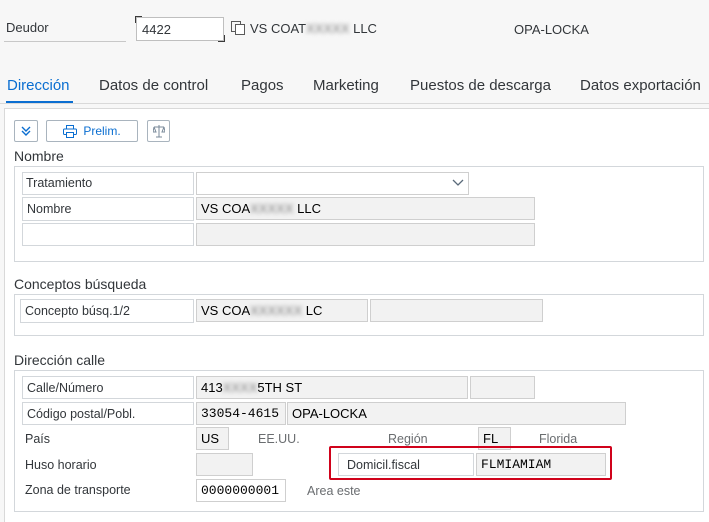 Image resolution: width=709 pixels, height=522 pixels. I want to click on deudor-city: OPA-LOCKA, so click(551, 29).